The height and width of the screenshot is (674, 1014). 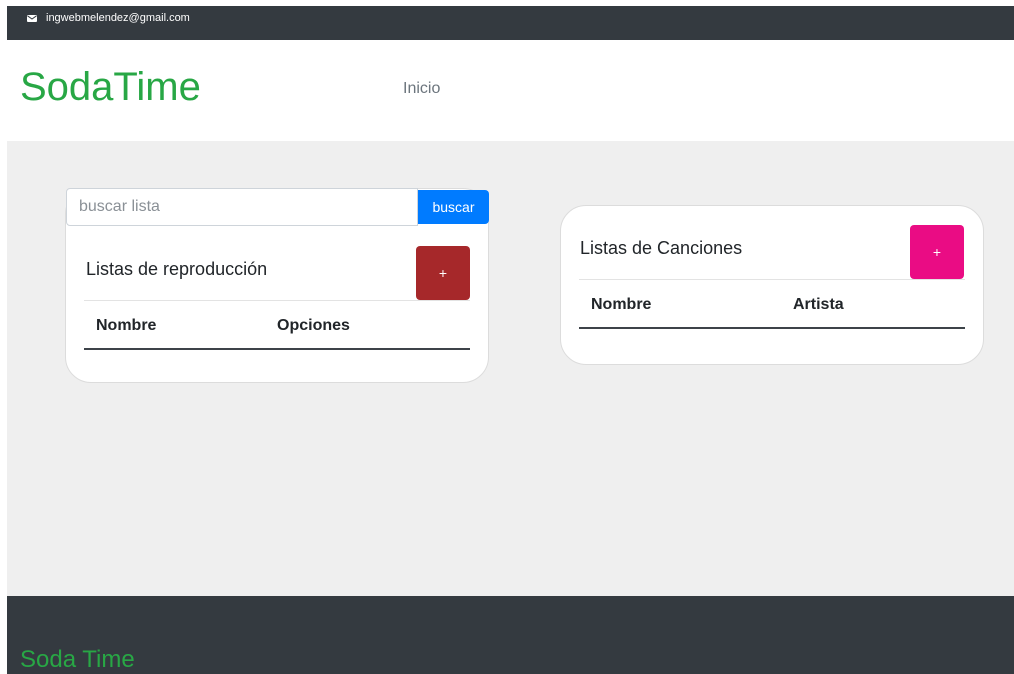 I want to click on brand-logo: SodaTime, so click(x=110, y=87).